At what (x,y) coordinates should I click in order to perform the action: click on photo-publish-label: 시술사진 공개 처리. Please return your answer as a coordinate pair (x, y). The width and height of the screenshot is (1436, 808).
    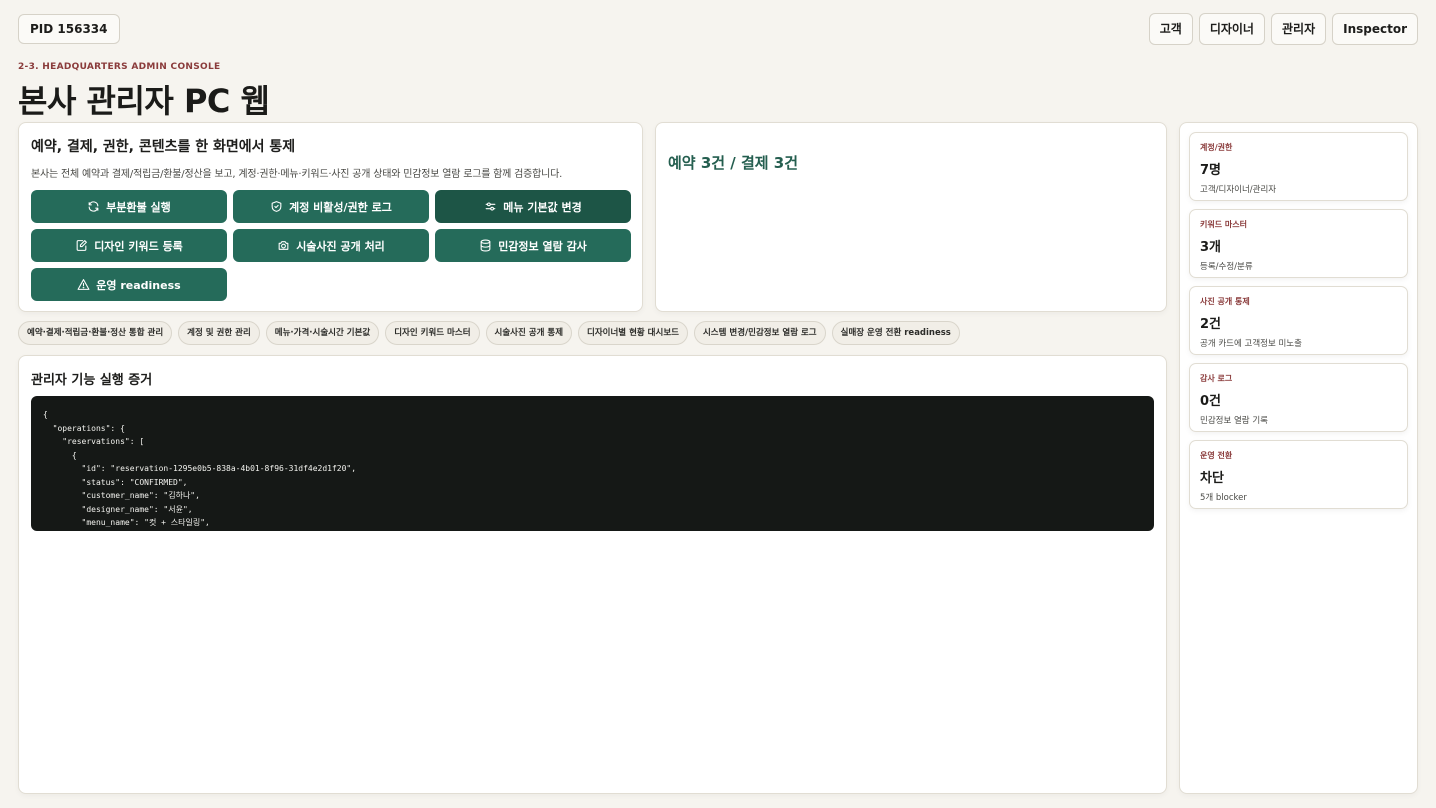
    Looking at the image, I should click on (340, 246).